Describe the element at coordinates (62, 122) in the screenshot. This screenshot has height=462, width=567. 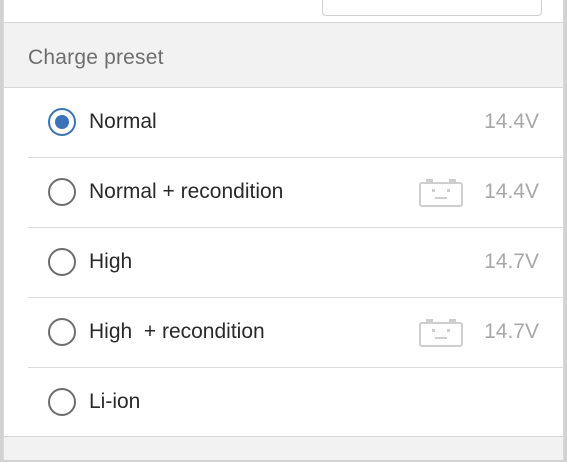
I see `radio-selected-icon` at that location.